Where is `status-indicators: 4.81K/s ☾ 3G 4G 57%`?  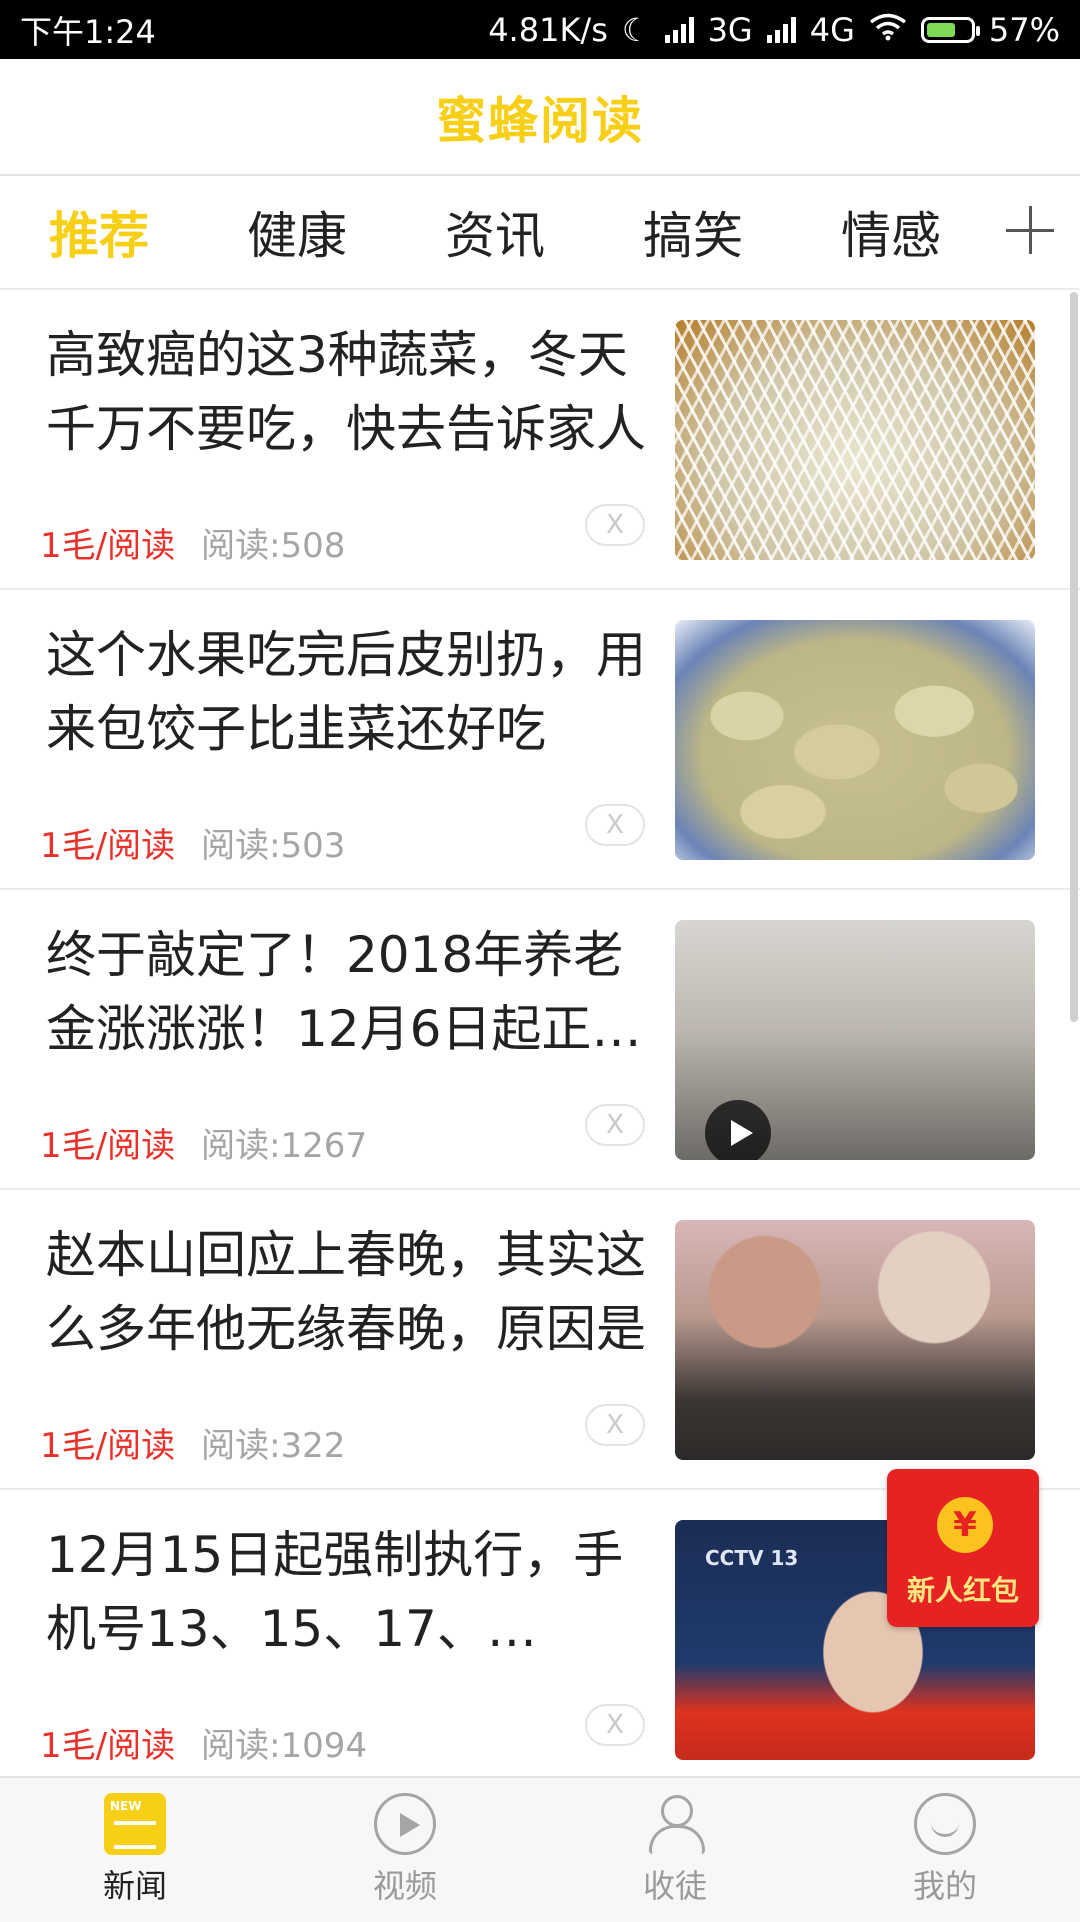 status-indicators: 4.81K/s ☾ 3G 4G 57% is located at coordinates (774, 30).